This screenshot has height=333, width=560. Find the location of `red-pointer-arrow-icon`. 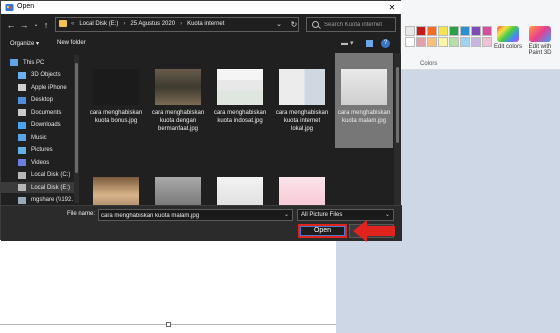

red-pointer-arrow-icon is located at coordinates (374, 231).